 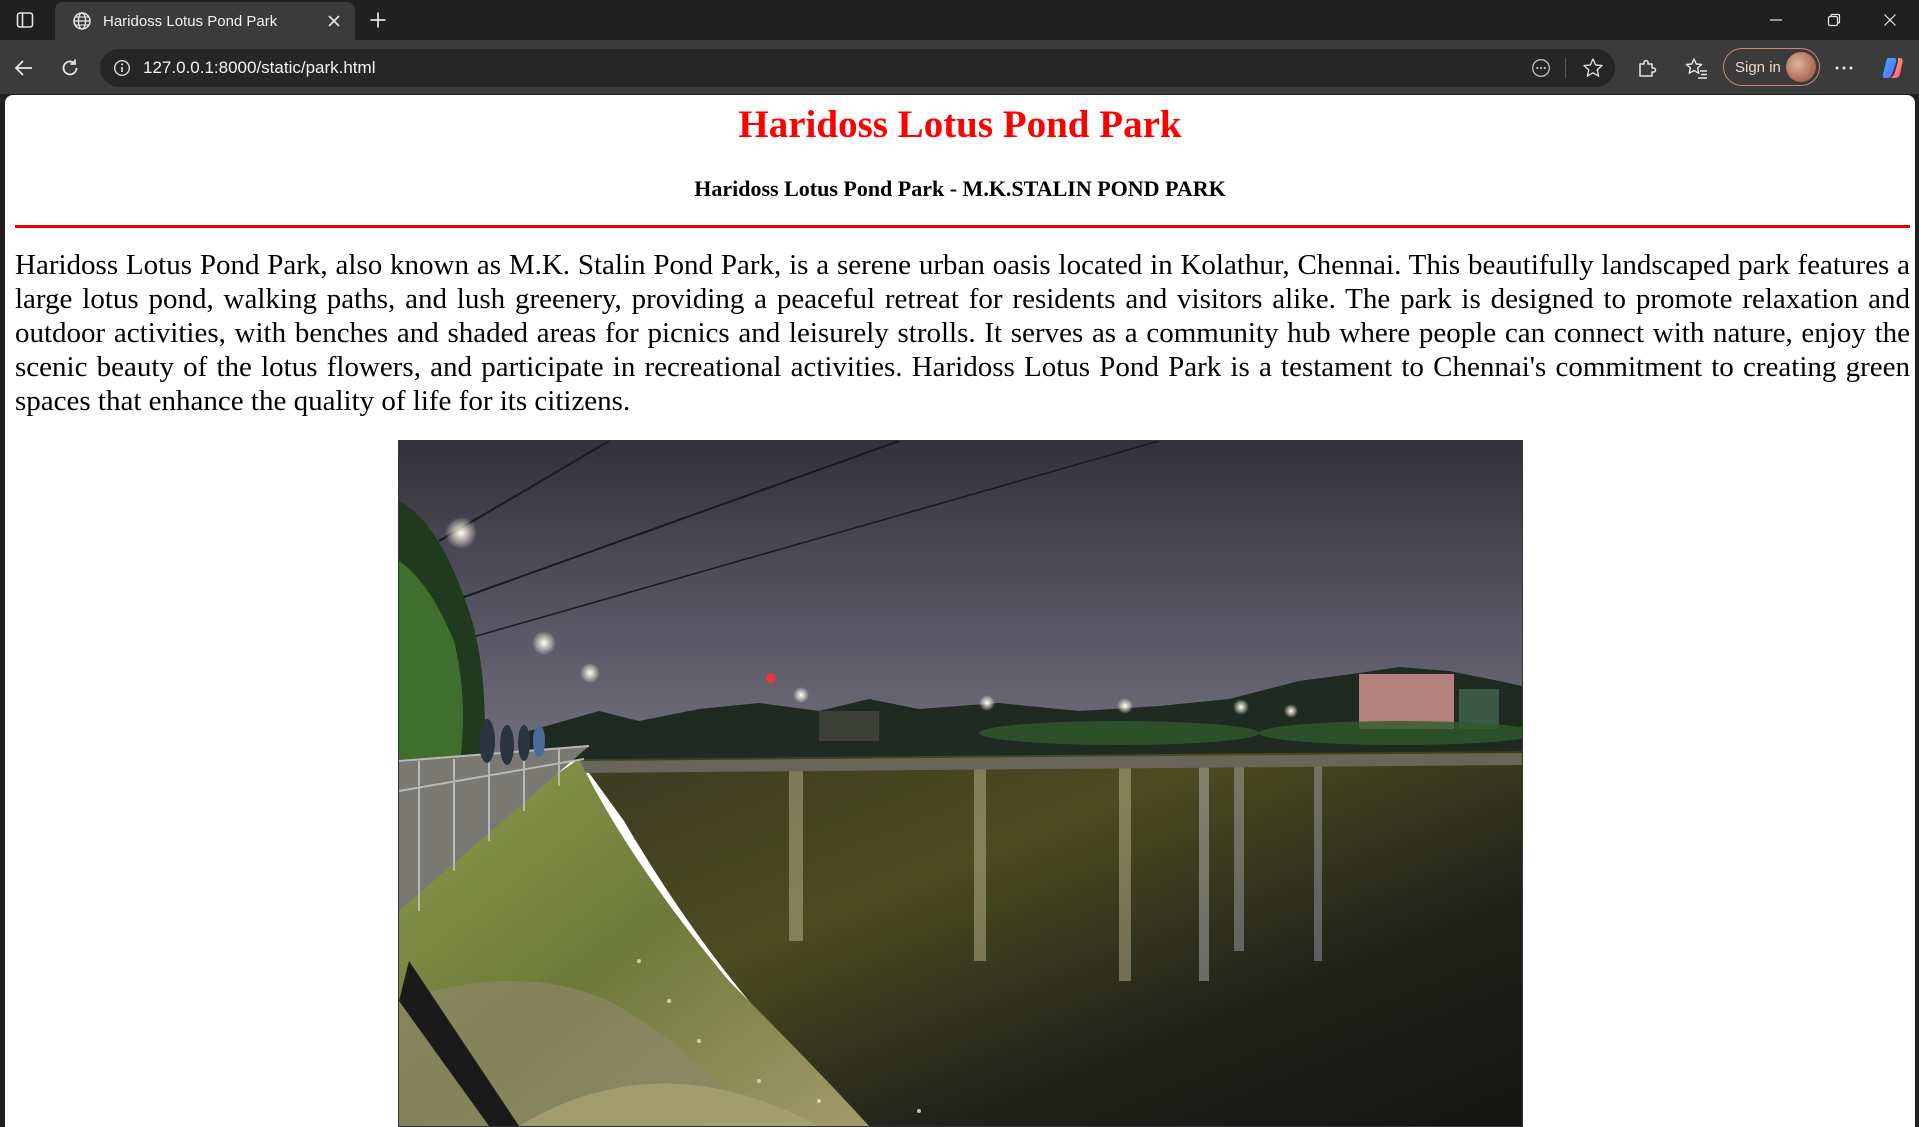 I want to click on sign-in-button: Sign in, so click(x=1771, y=67).